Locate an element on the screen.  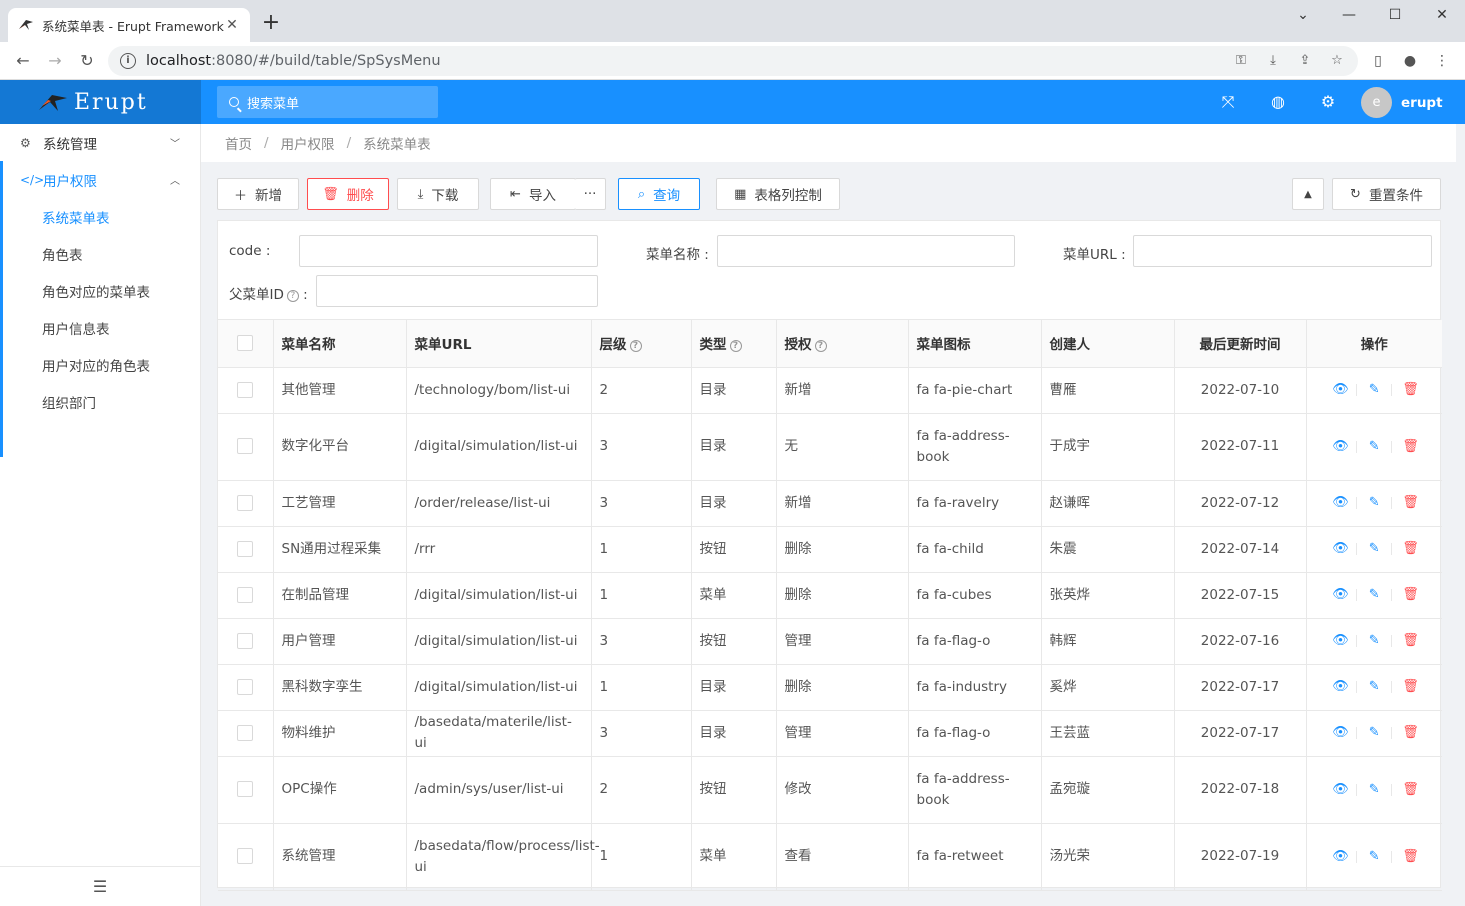
query-button: ⌕ 查询 is located at coordinates (659, 194).